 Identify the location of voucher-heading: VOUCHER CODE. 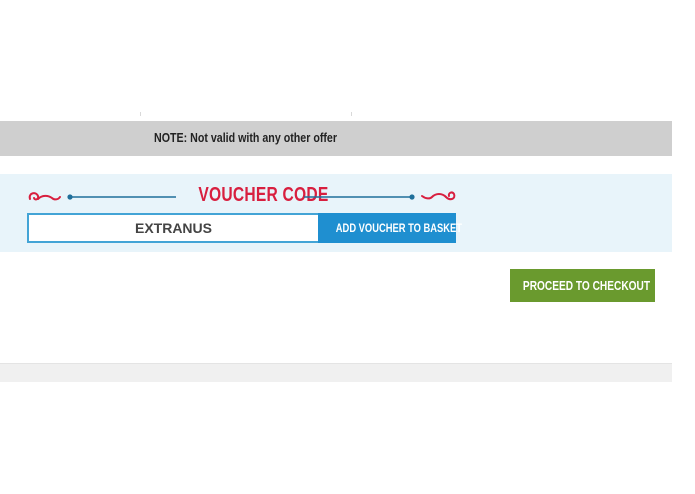
(242, 197).